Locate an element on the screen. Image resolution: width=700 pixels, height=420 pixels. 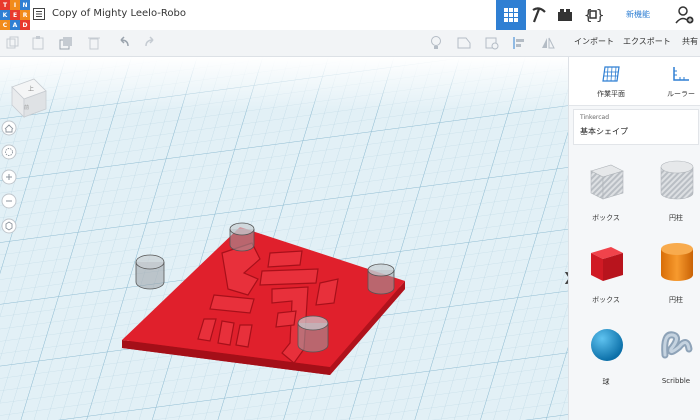
scribble-icon is located at coordinates (677, 345).